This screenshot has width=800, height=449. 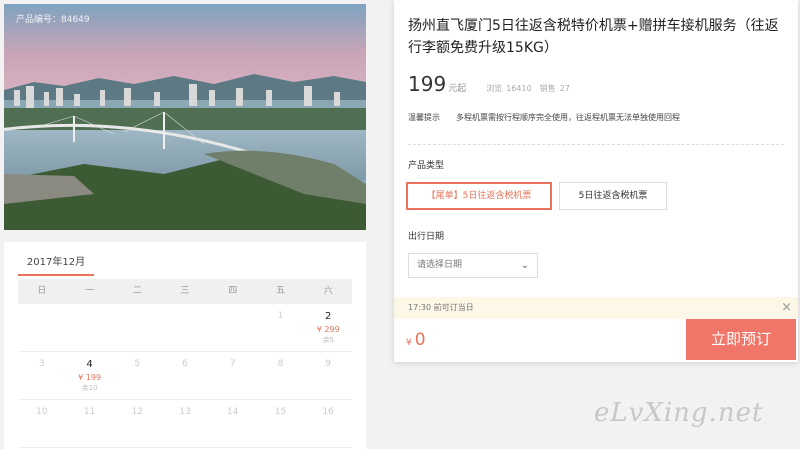 I want to click on calendar-day-3: 3, so click(x=42, y=375).